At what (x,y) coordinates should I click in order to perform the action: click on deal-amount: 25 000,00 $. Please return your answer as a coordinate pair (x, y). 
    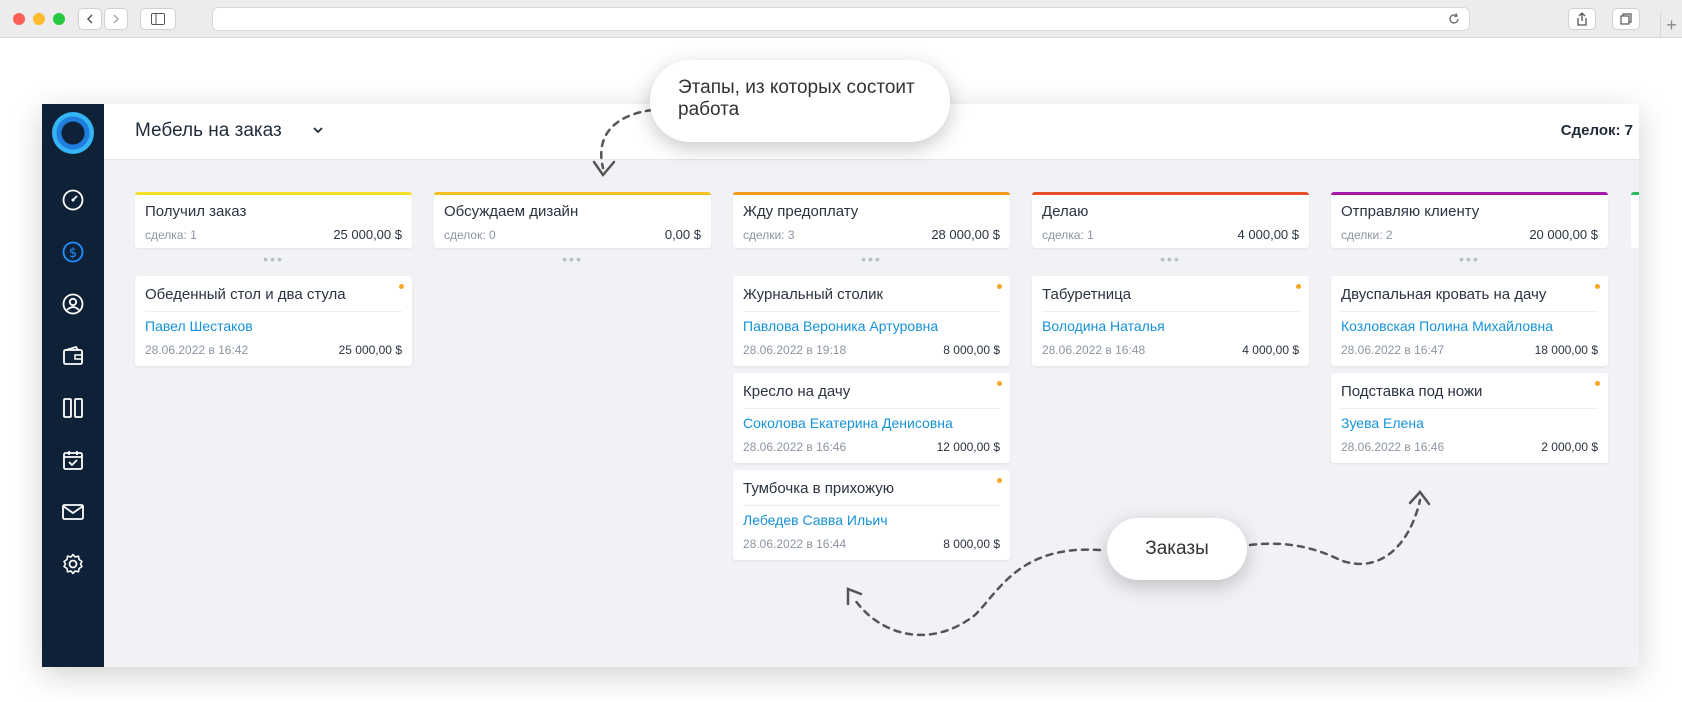
    Looking at the image, I should click on (370, 350).